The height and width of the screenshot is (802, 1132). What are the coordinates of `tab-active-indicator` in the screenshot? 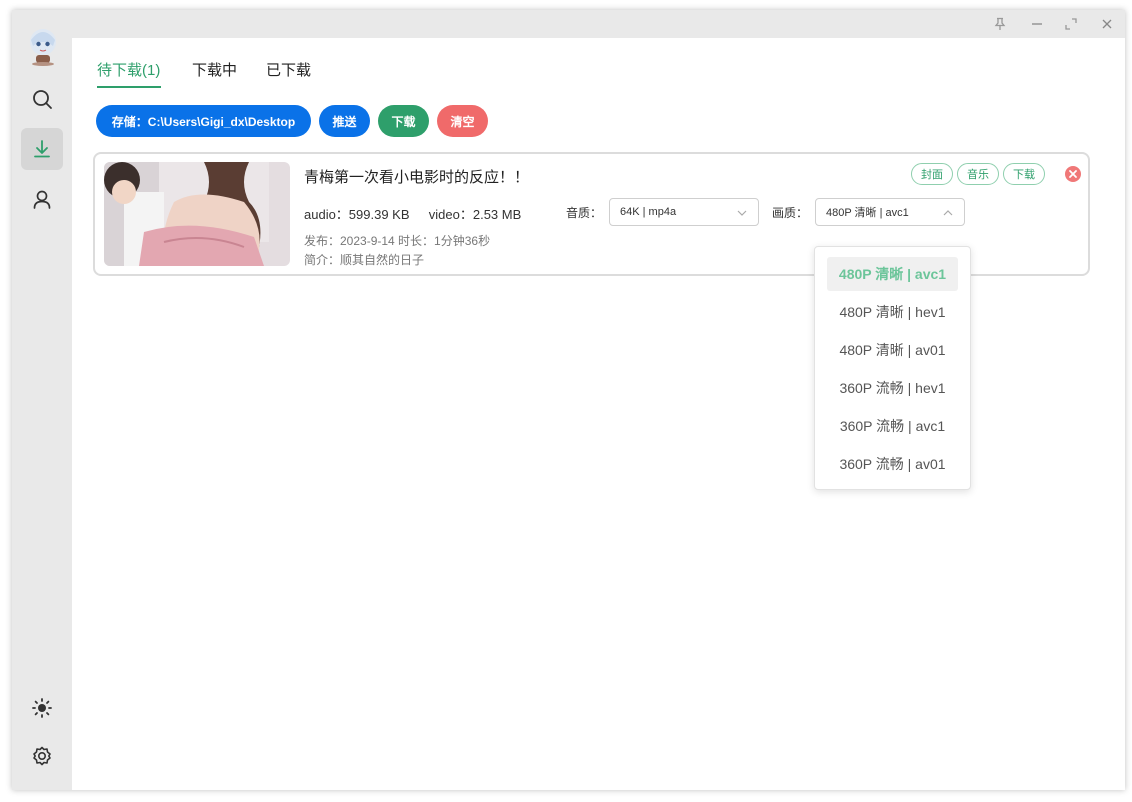 It's located at (129, 87).